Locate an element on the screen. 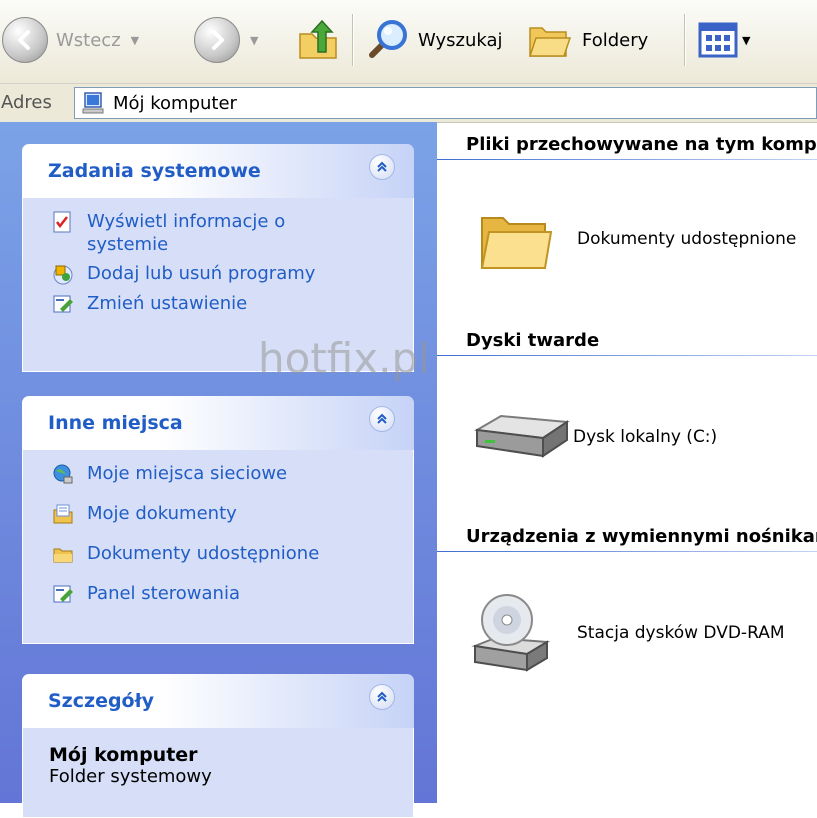 The image size is (817, 818). forward-button: ▼ is located at coordinates (226, 40).